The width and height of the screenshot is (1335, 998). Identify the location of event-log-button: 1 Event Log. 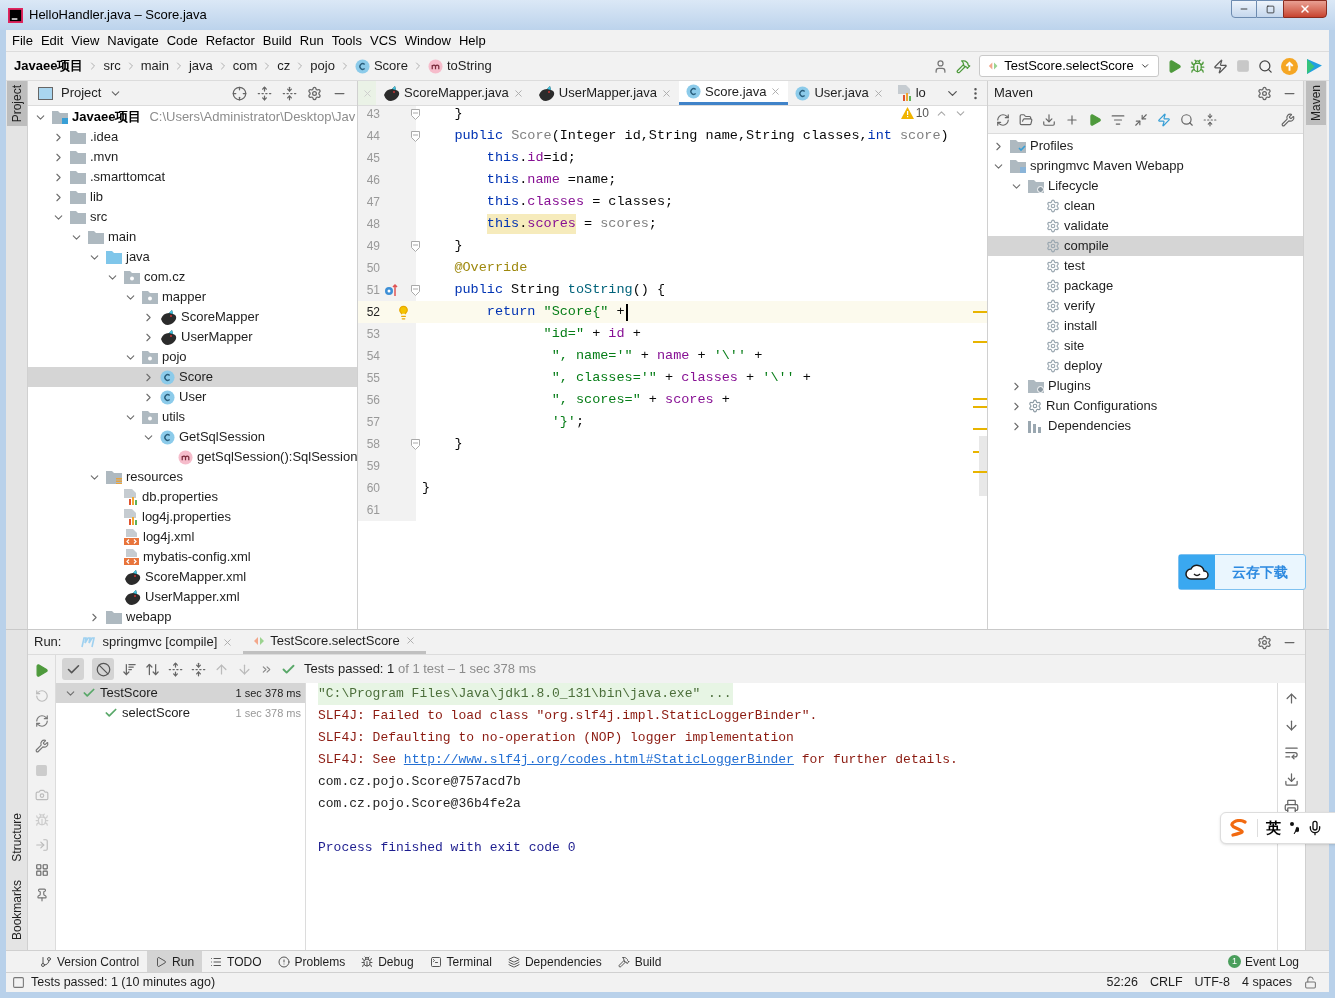
(1263, 961).